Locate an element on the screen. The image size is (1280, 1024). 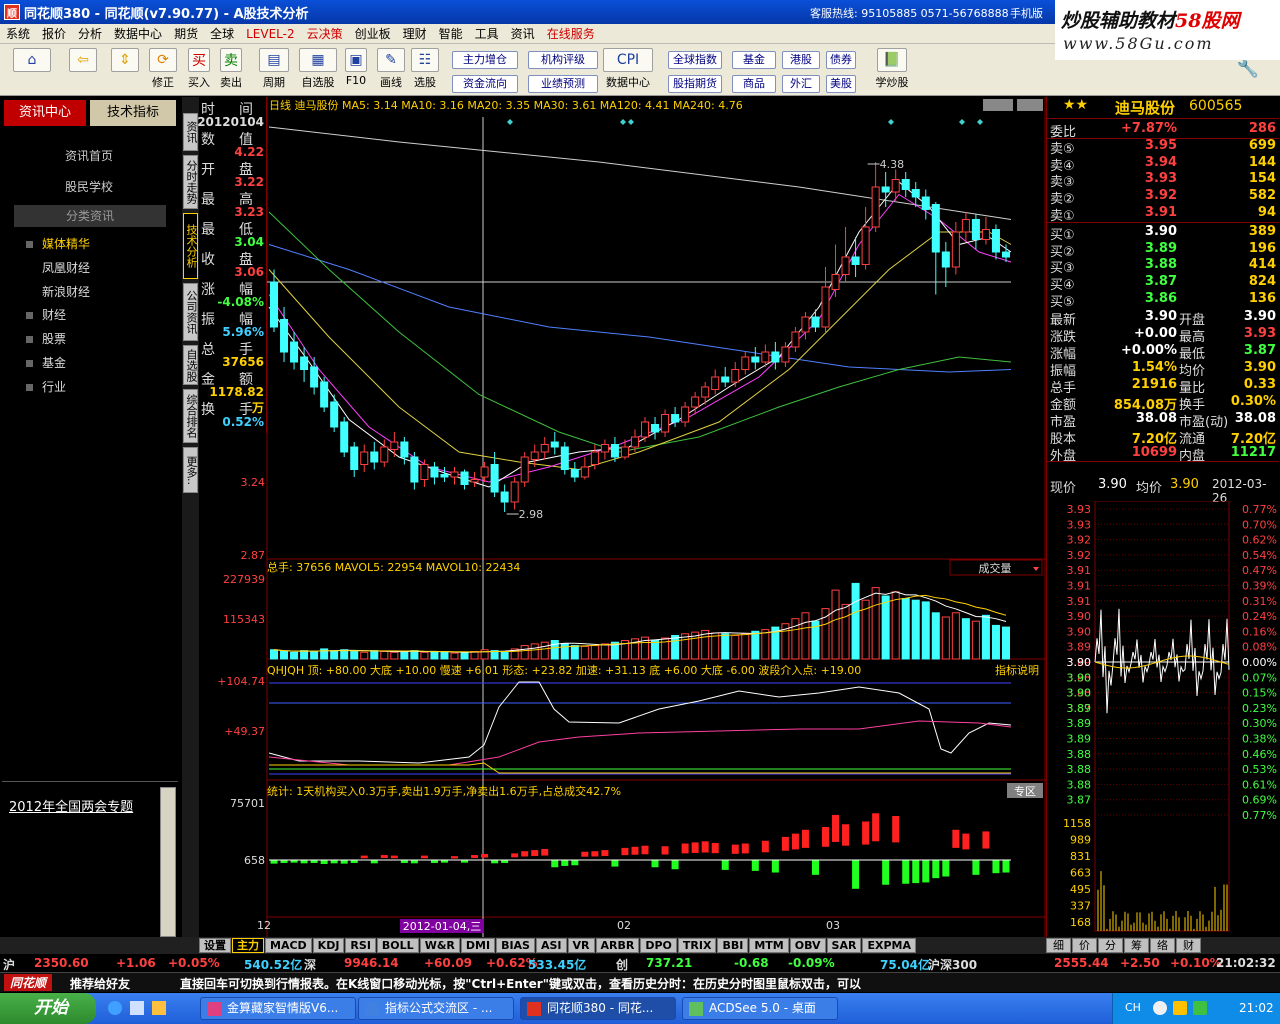
vtab-5: 综合排名 is located at coordinates (190, 416).